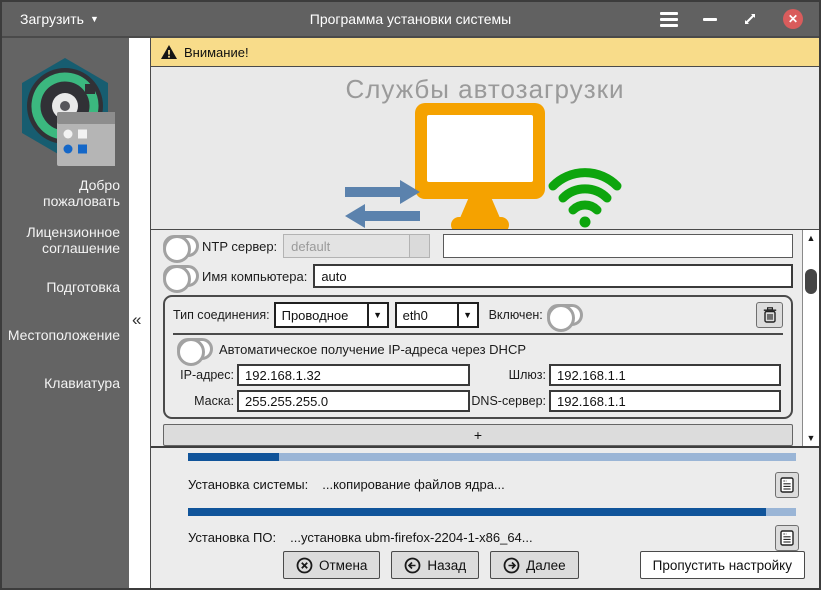 The width and height of the screenshot is (821, 590). Describe the element at coordinates (564, 318) in the screenshot. I see `connection-enabled-toggle` at that location.